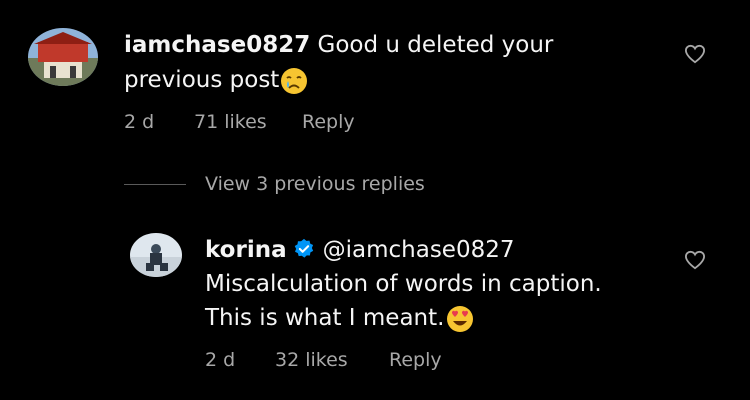 This screenshot has height=400, width=750. What do you see at coordinates (220, 360) in the screenshot?
I see `reply-timestamp: 2 d` at bounding box center [220, 360].